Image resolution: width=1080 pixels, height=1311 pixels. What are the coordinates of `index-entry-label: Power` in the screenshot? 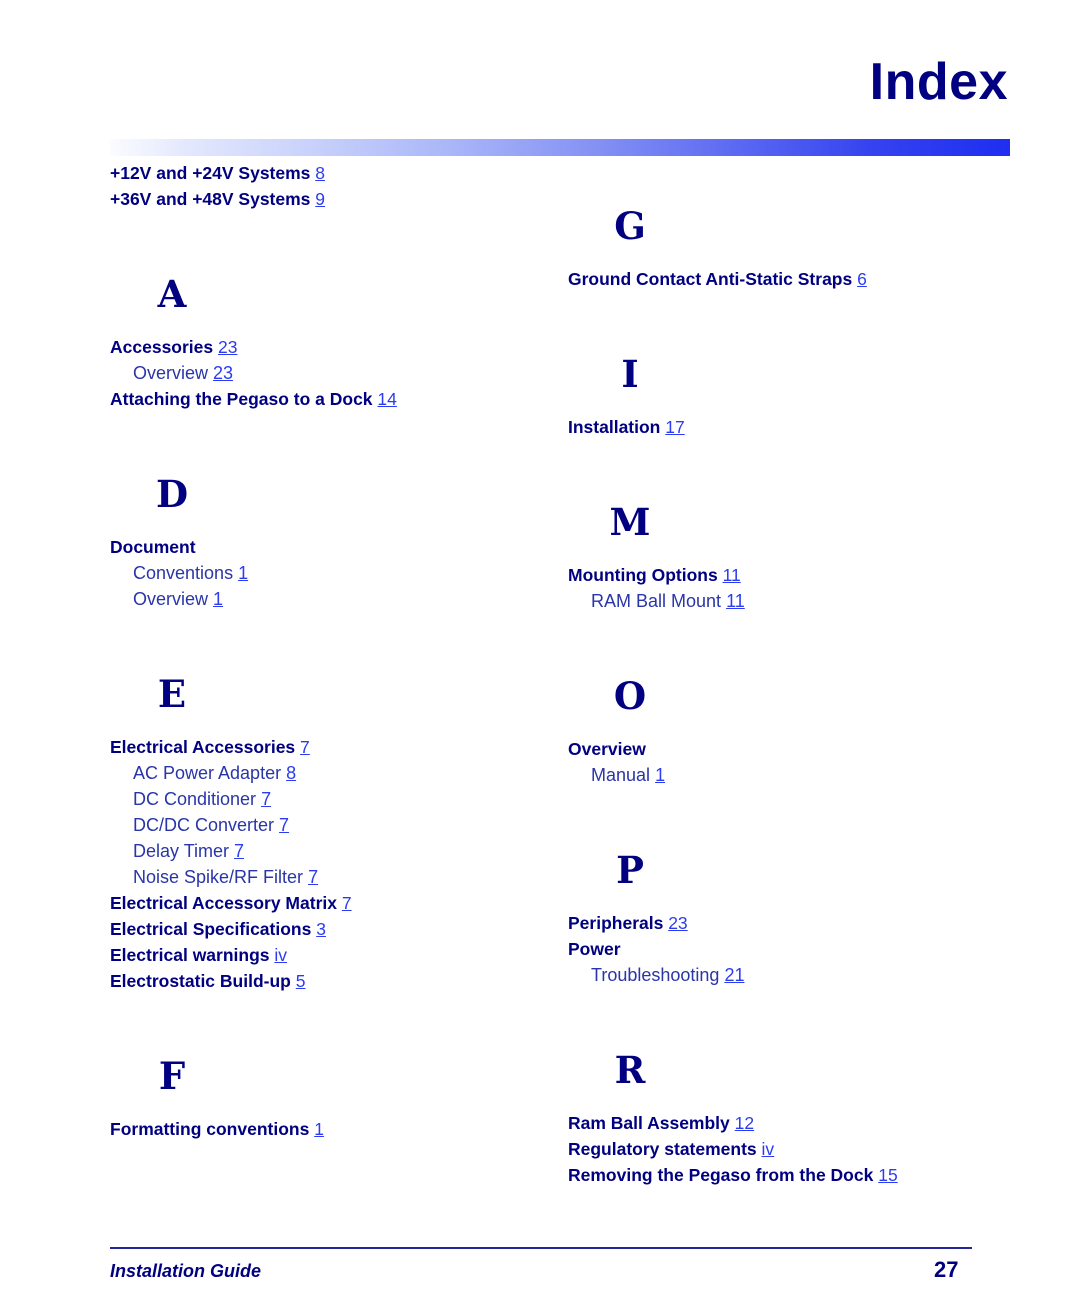 It's located at (594, 949).